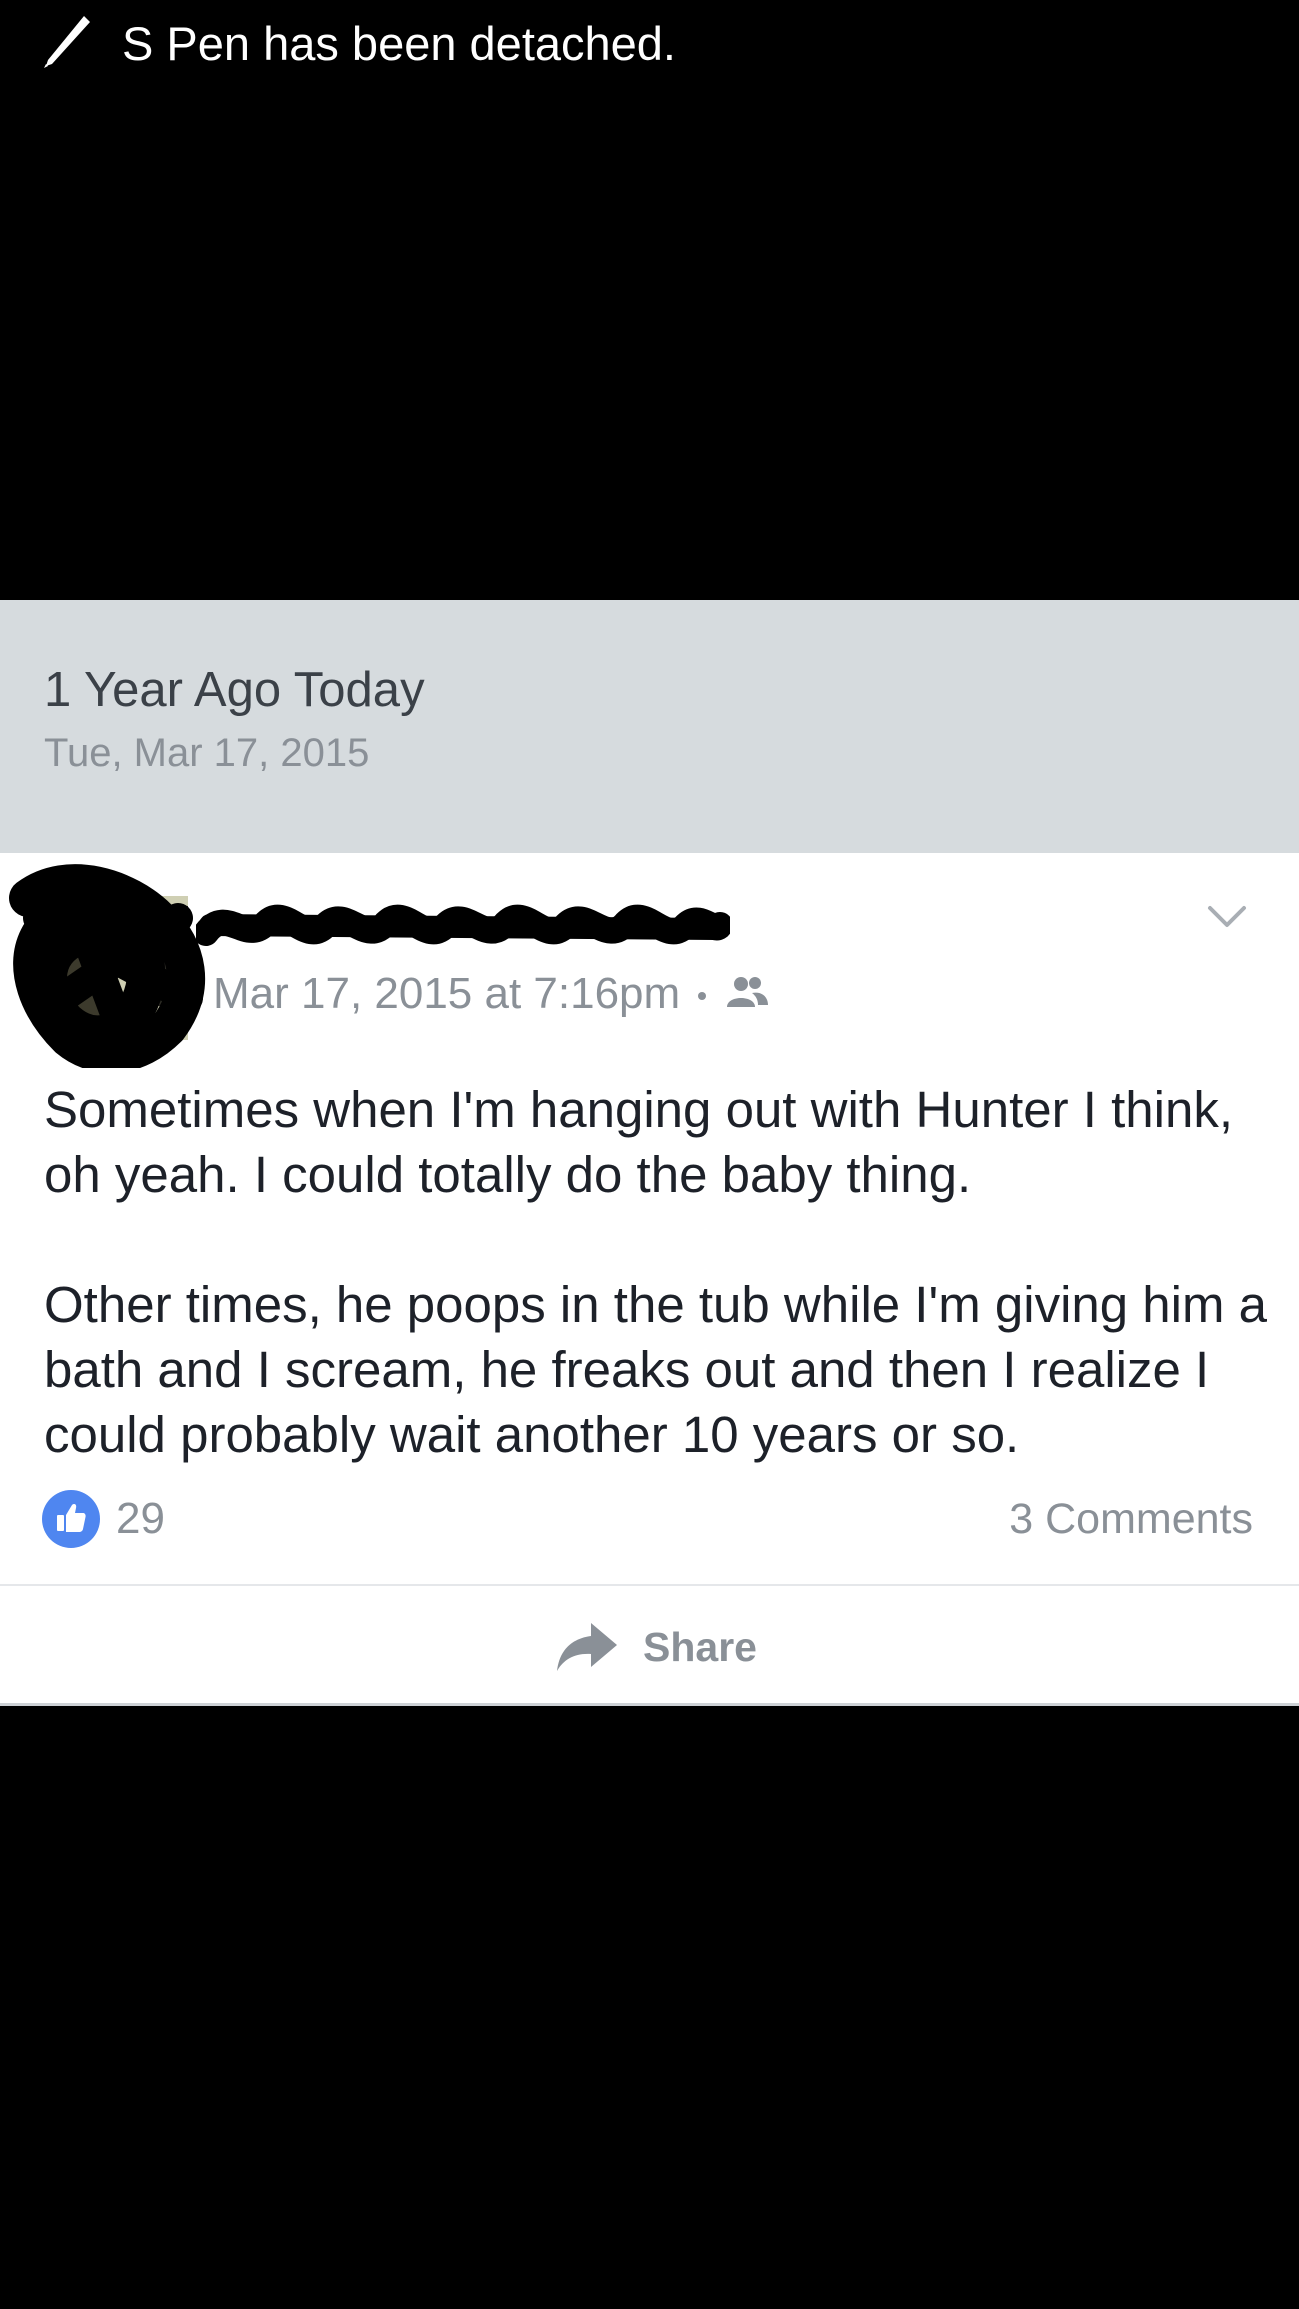 The height and width of the screenshot is (2309, 1299). I want to click on post-timestamp: Mar 17, 2015 at 7:16pm, so click(446, 994).